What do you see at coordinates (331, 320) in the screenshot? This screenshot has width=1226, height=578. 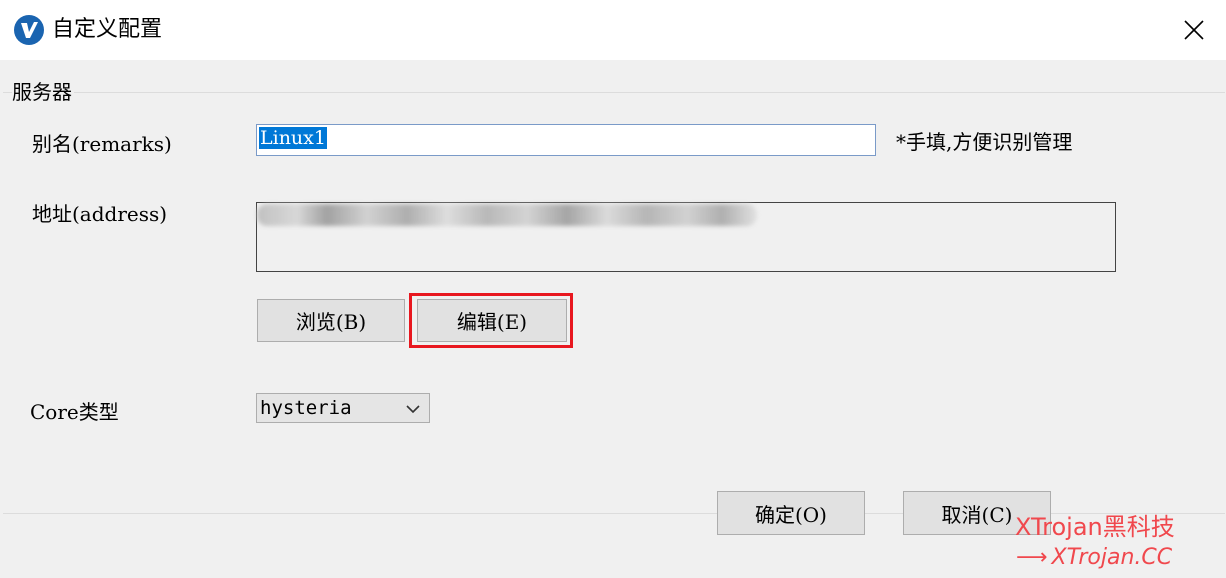 I see `browse-button: 浏览(B)` at bounding box center [331, 320].